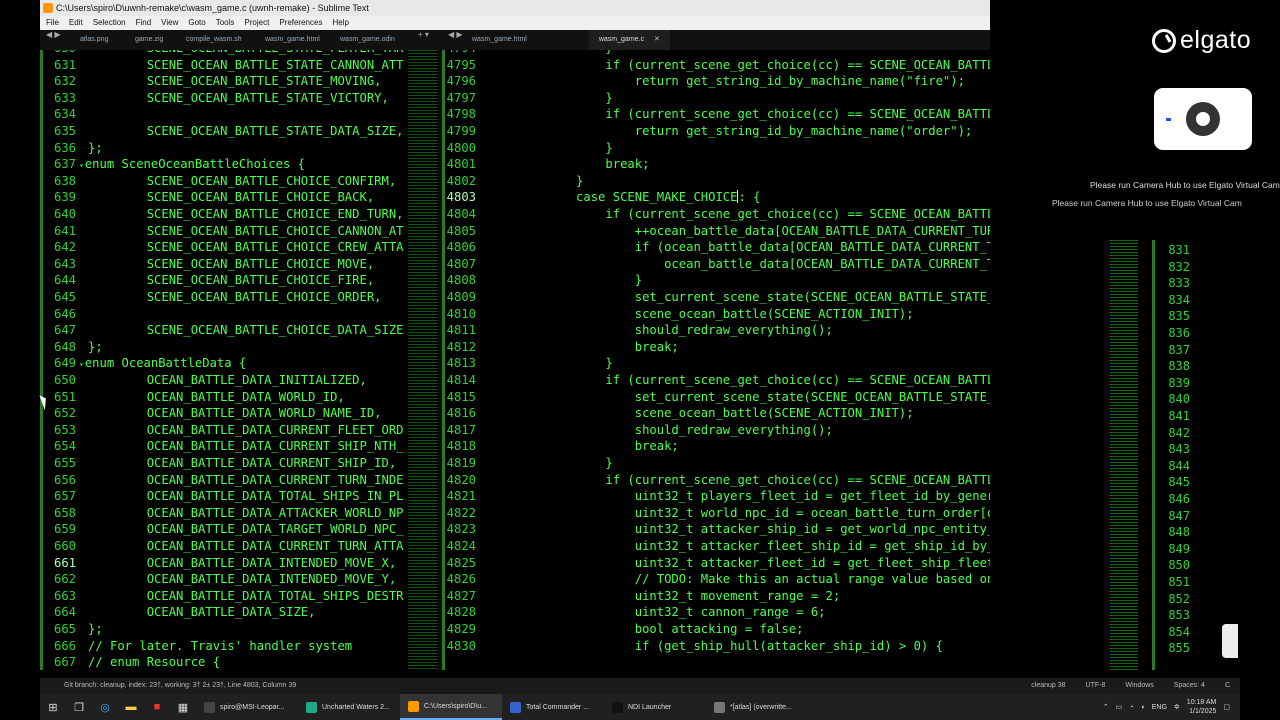 The height and width of the screenshot is (720, 1280). Describe the element at coordinates (64, 247) in the screenshot. I see `line-number: 642` at that location.